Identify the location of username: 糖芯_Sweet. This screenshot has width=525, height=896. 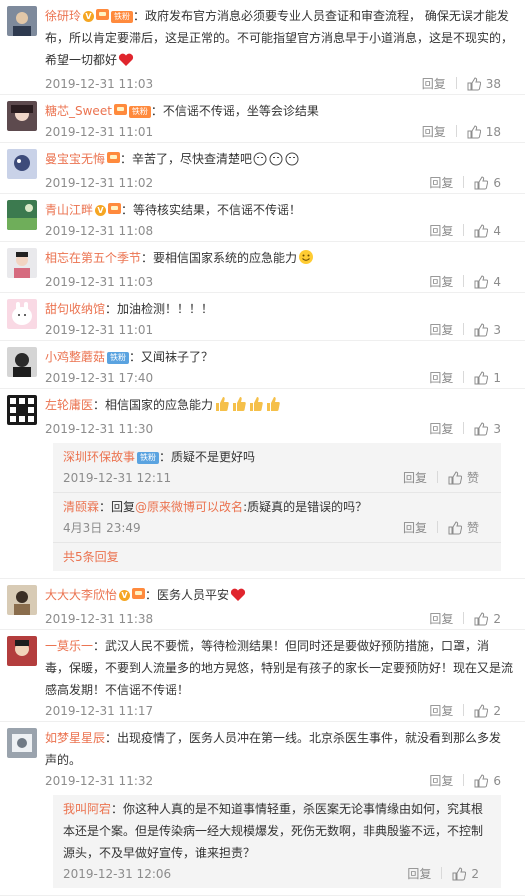
(78, 111).